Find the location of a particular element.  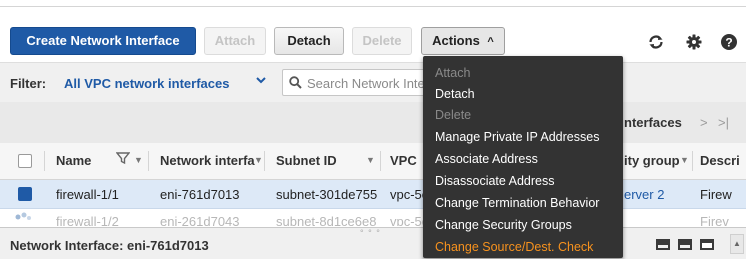

scrollbar-up-arrow: ▲ is located at coordinates (737, 244).